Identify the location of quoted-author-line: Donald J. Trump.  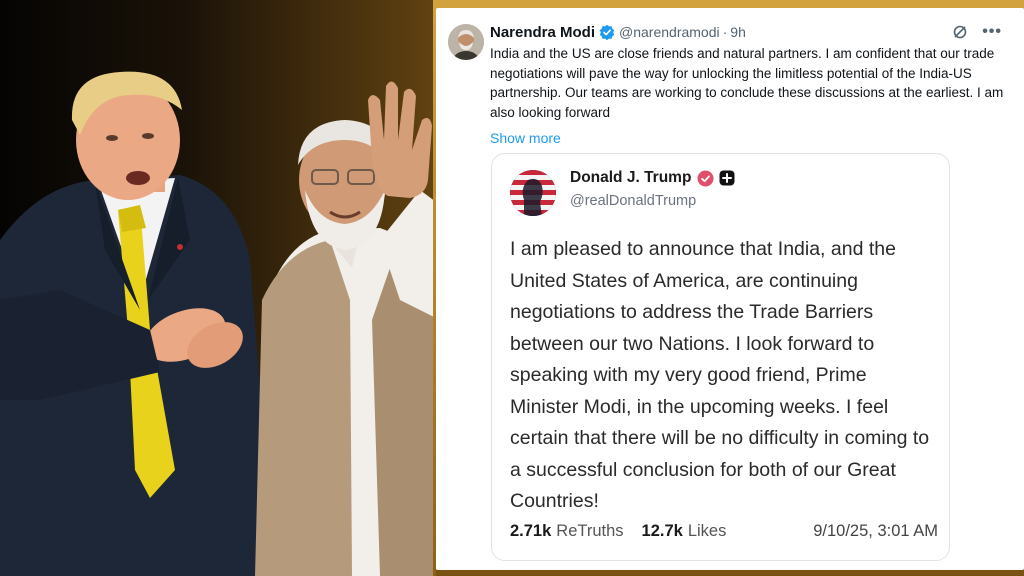
(652, 178).